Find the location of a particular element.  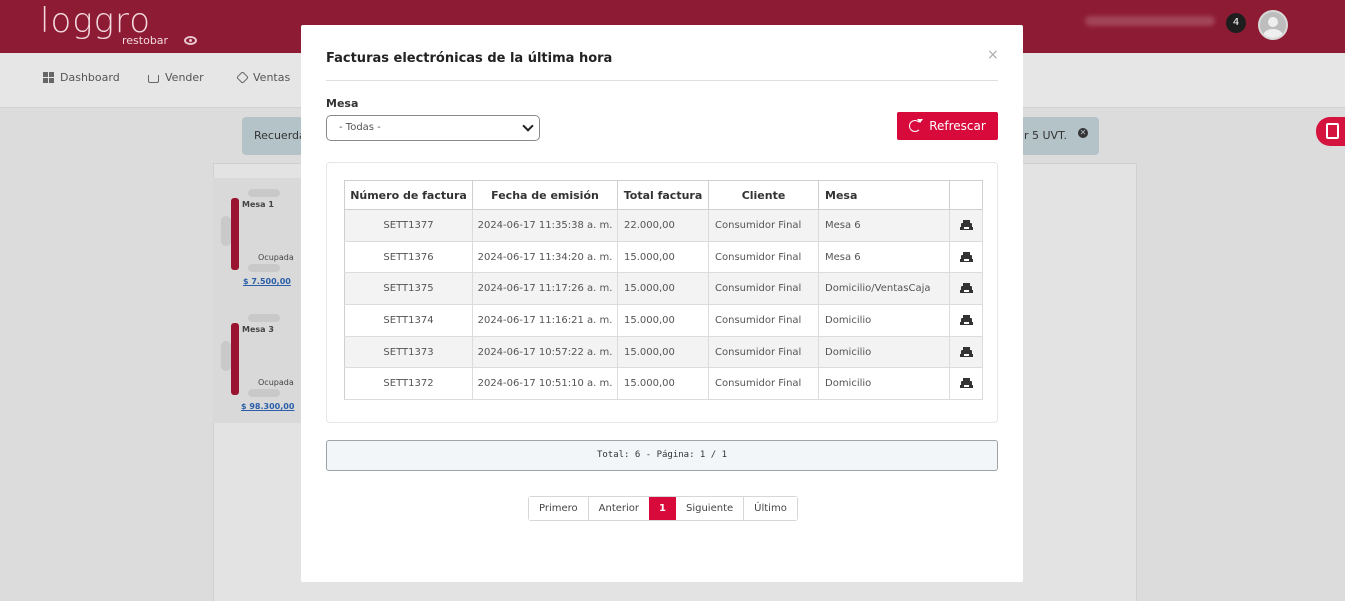

column-header: Mesa is located at coordinates (884, 195).